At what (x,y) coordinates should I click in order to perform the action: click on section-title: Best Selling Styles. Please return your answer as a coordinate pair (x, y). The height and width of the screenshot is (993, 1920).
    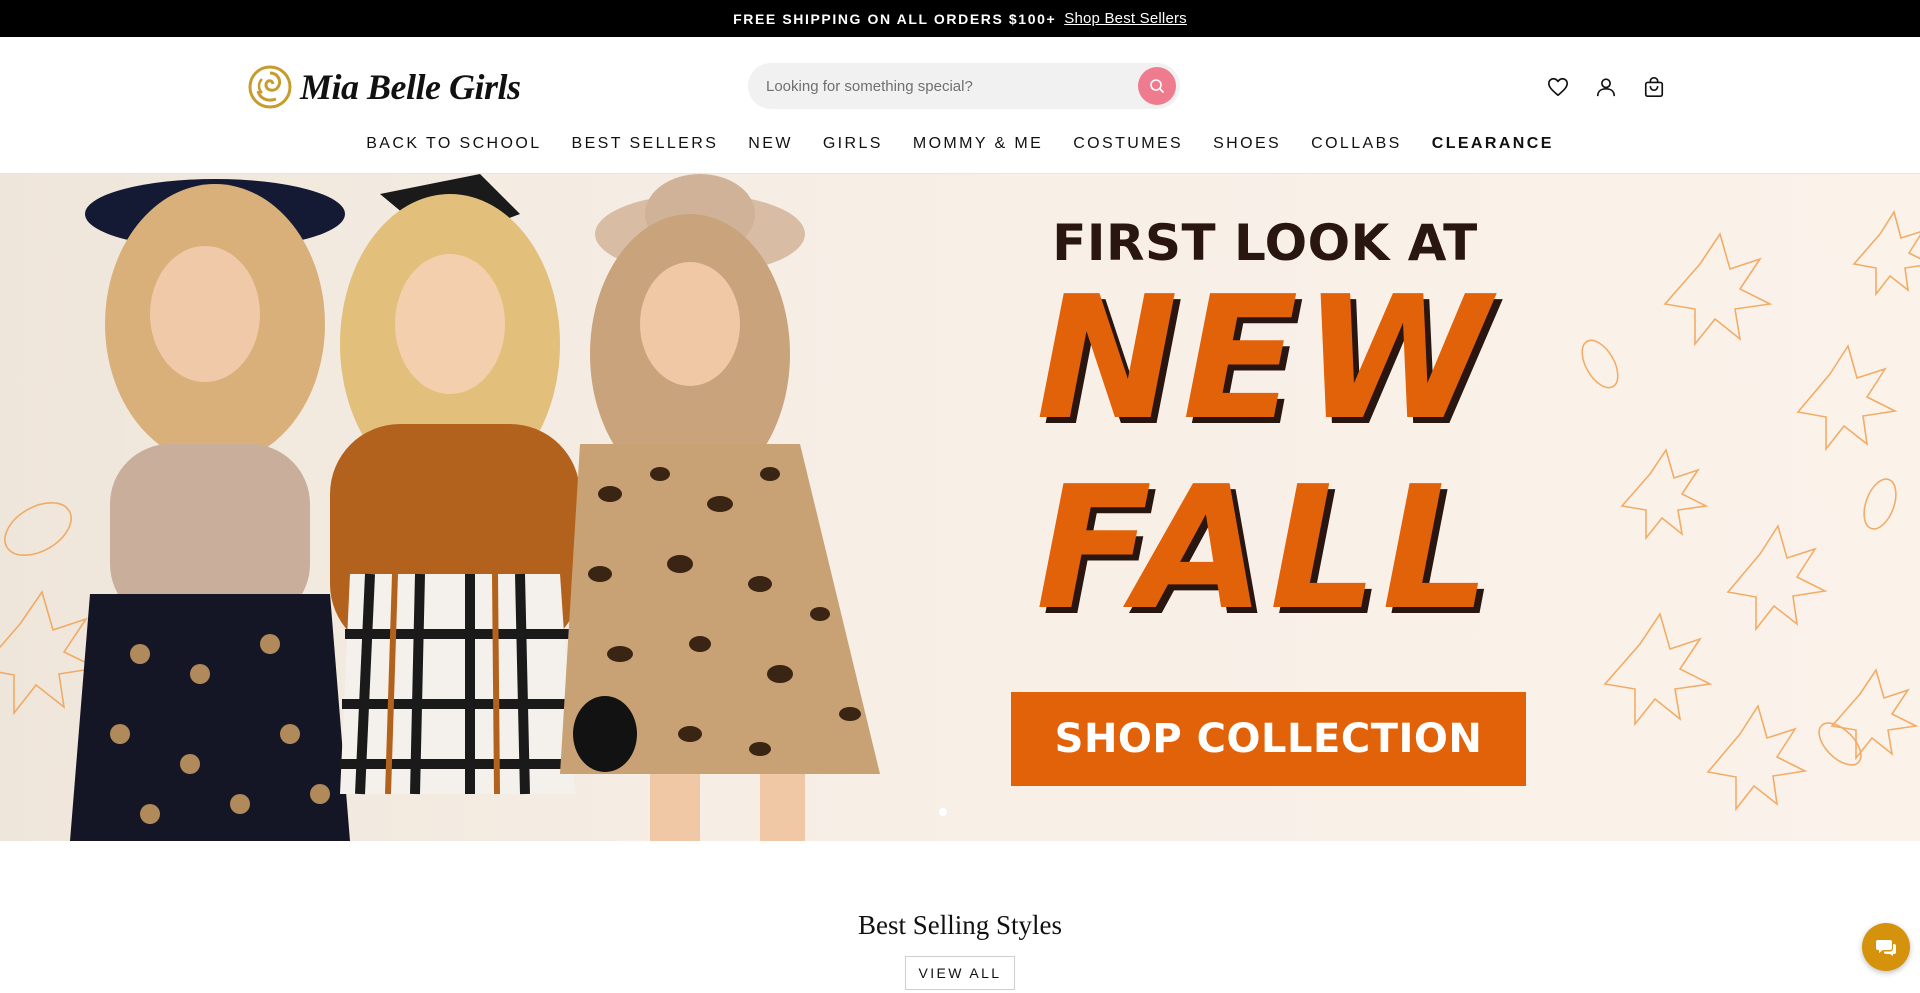
    Looking at the image, I should click on (960, 925).